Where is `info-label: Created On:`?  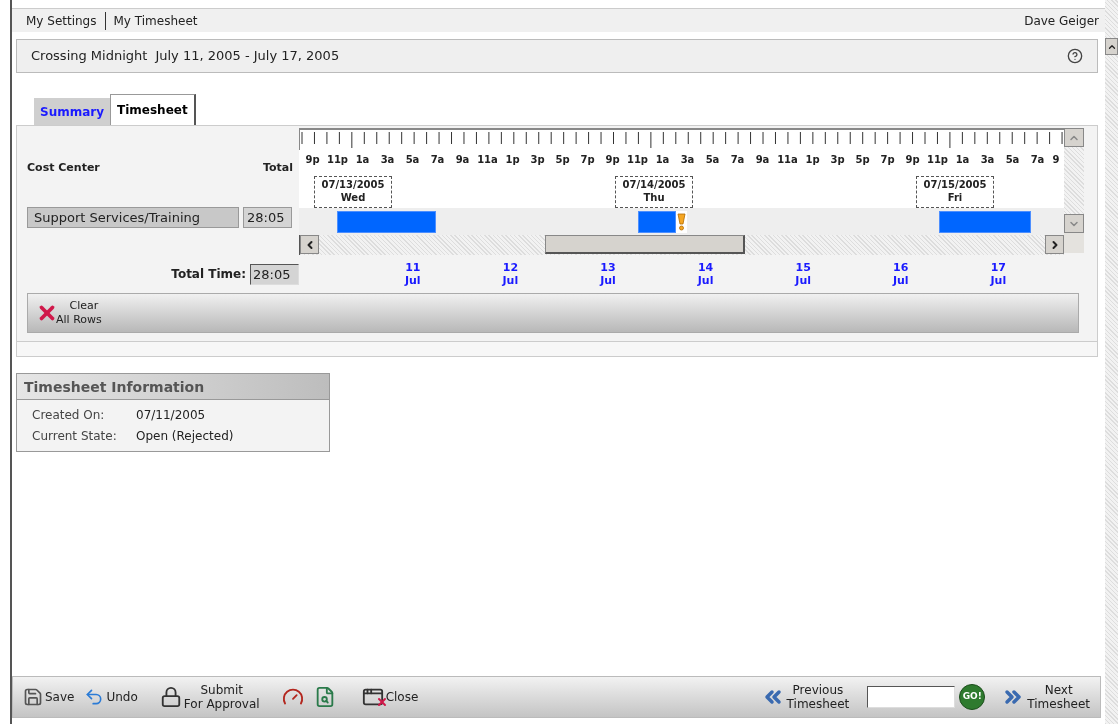
info-label: Created On: is located at coordinates (69, 415).